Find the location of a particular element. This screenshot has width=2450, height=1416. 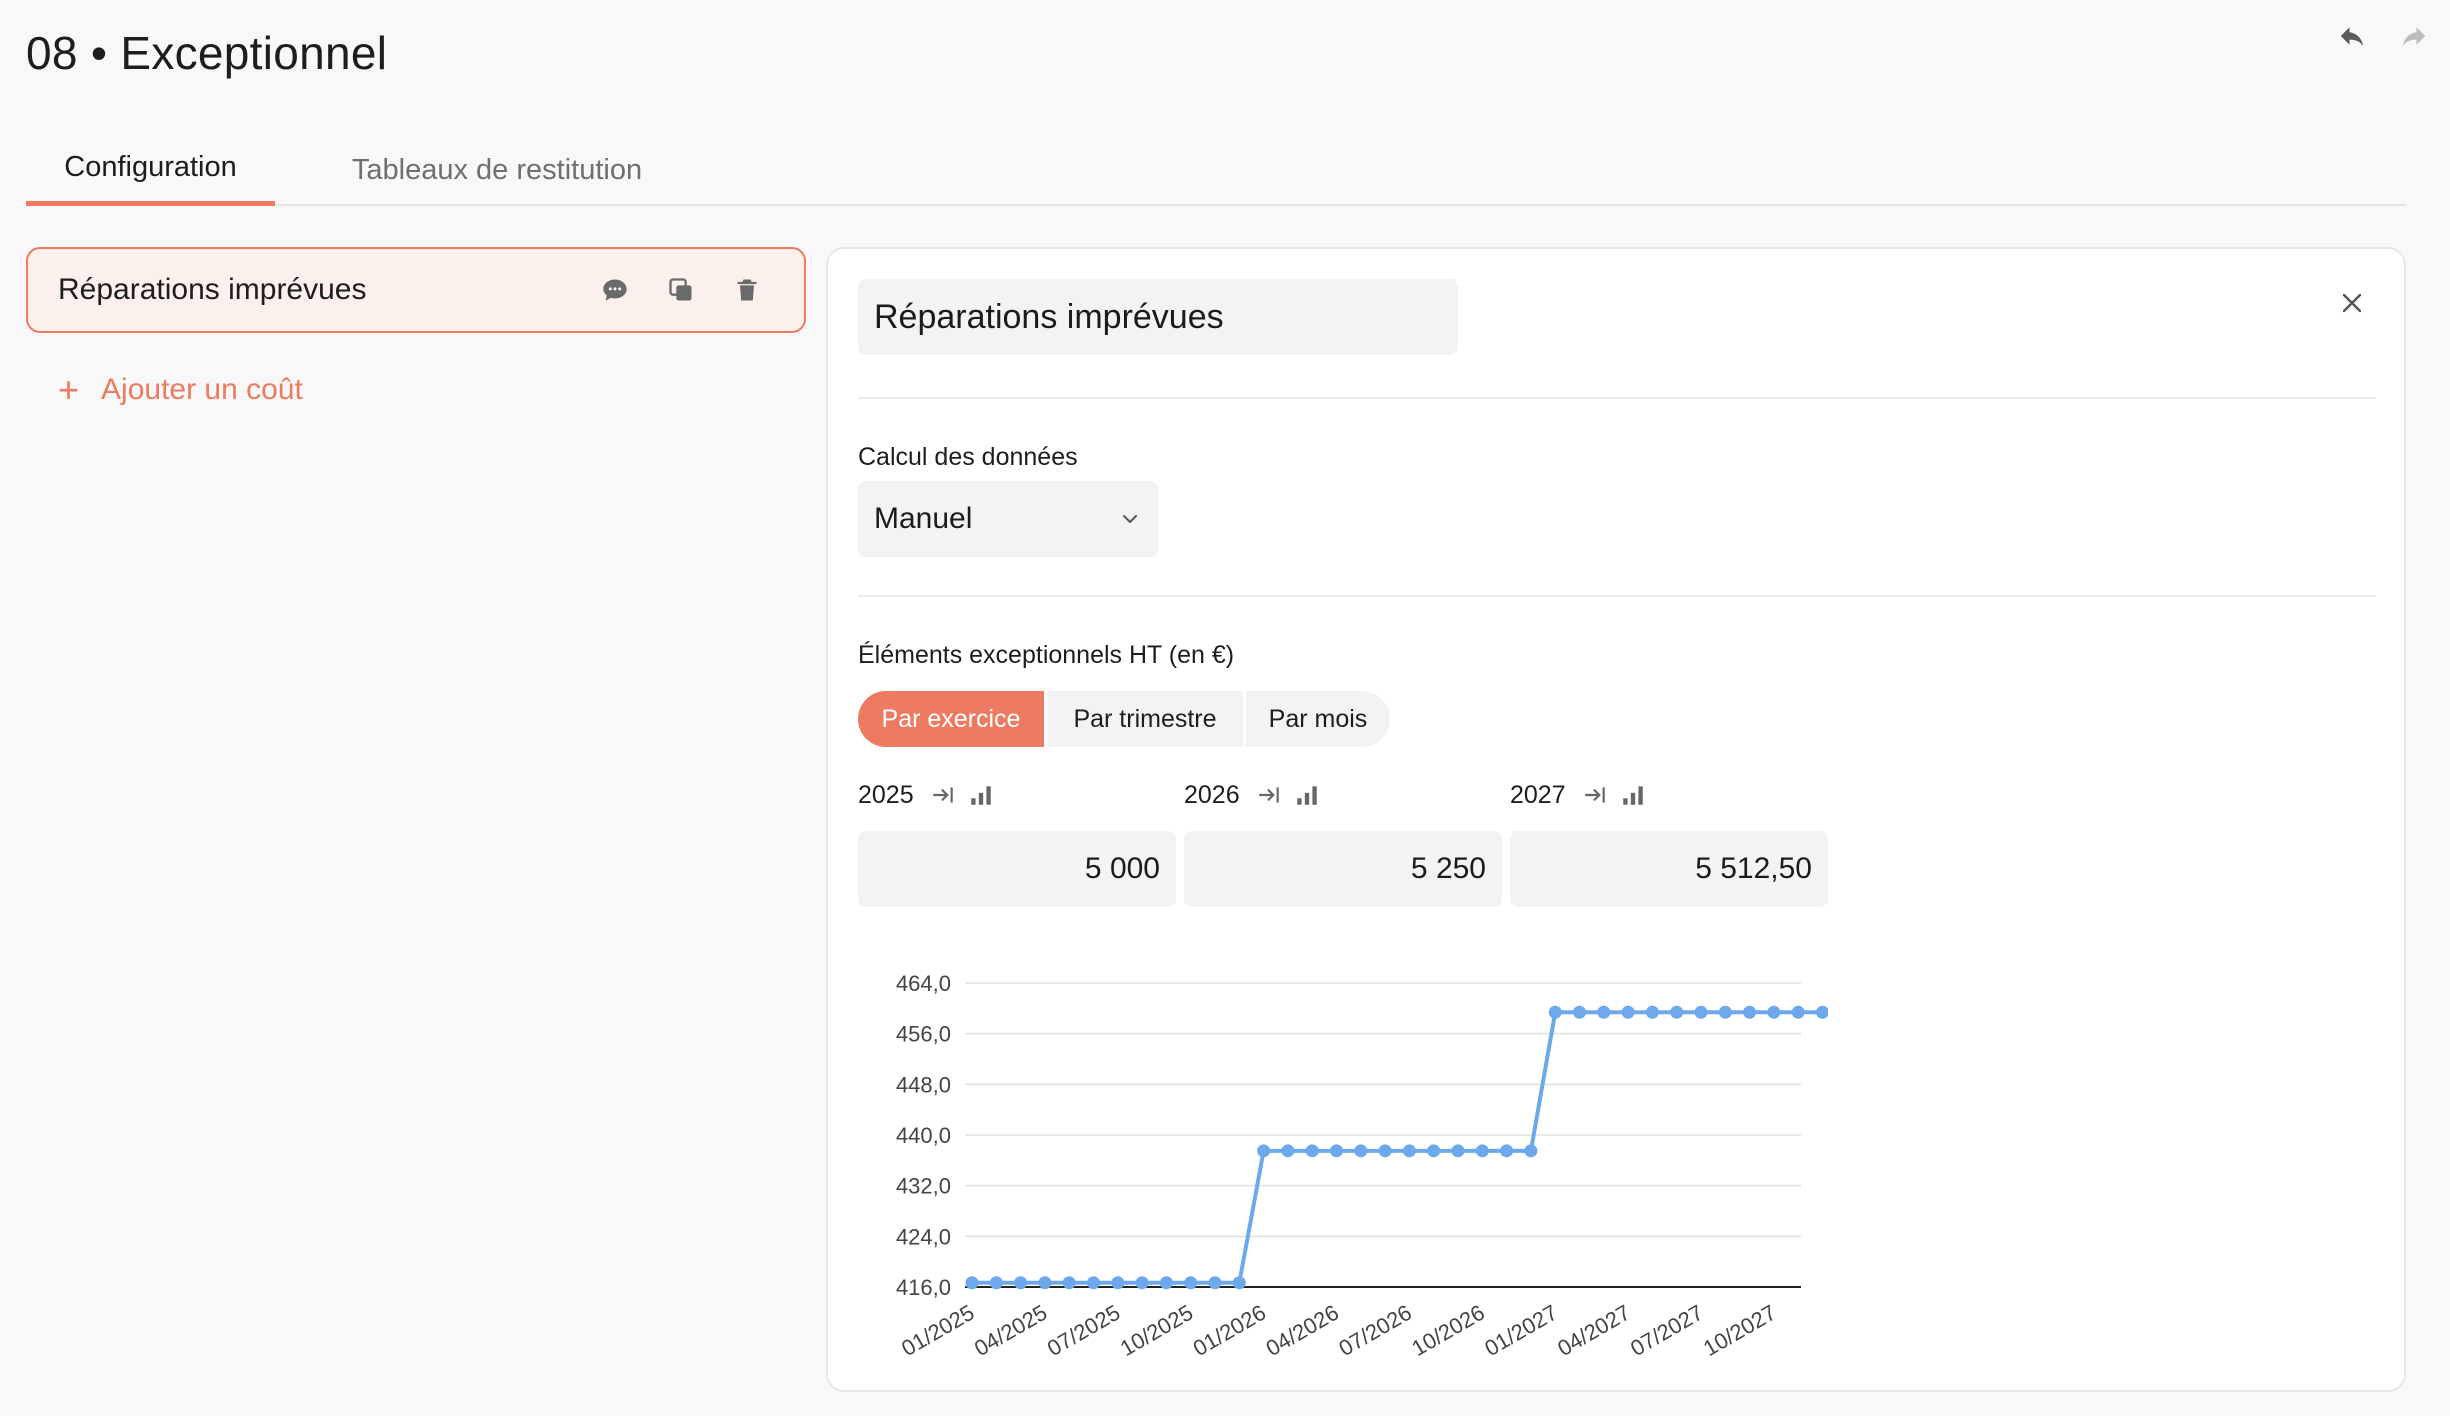

y-tick-label: 448,0 is located at coordinates (923, 1084).